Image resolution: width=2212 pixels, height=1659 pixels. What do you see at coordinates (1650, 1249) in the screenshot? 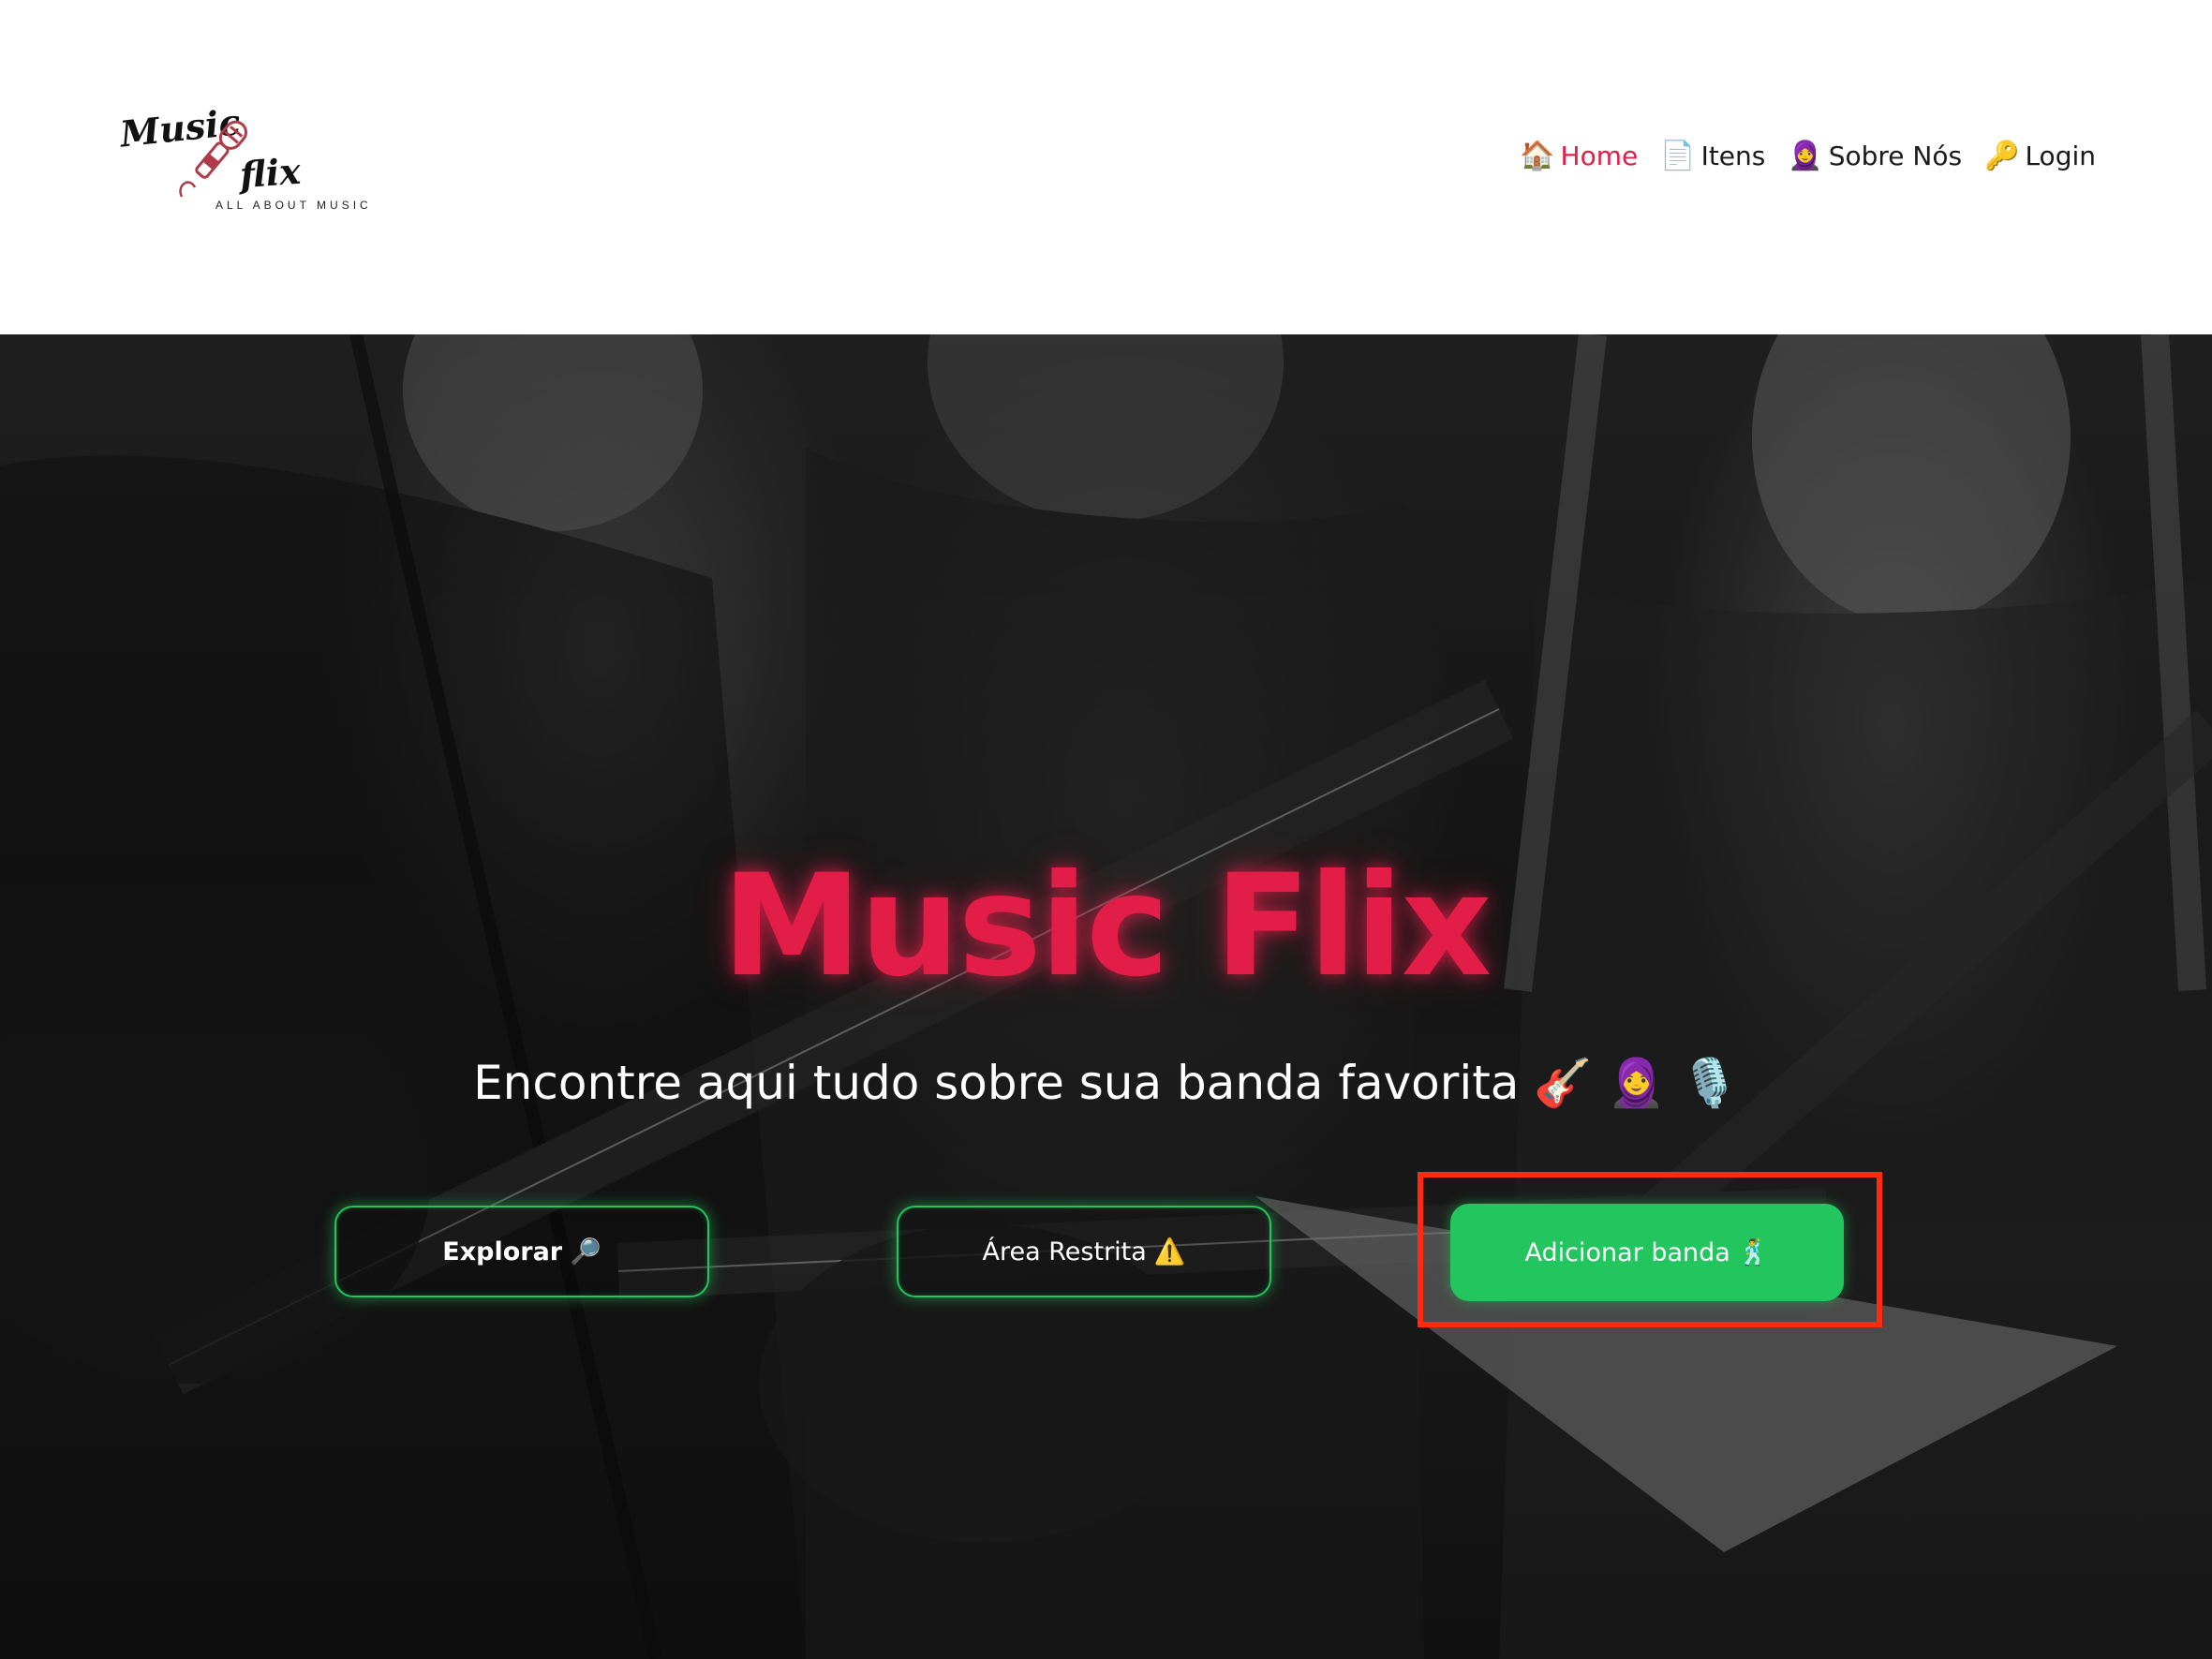
I see `highlight-annotation` at bounding box center [1650, 1249].